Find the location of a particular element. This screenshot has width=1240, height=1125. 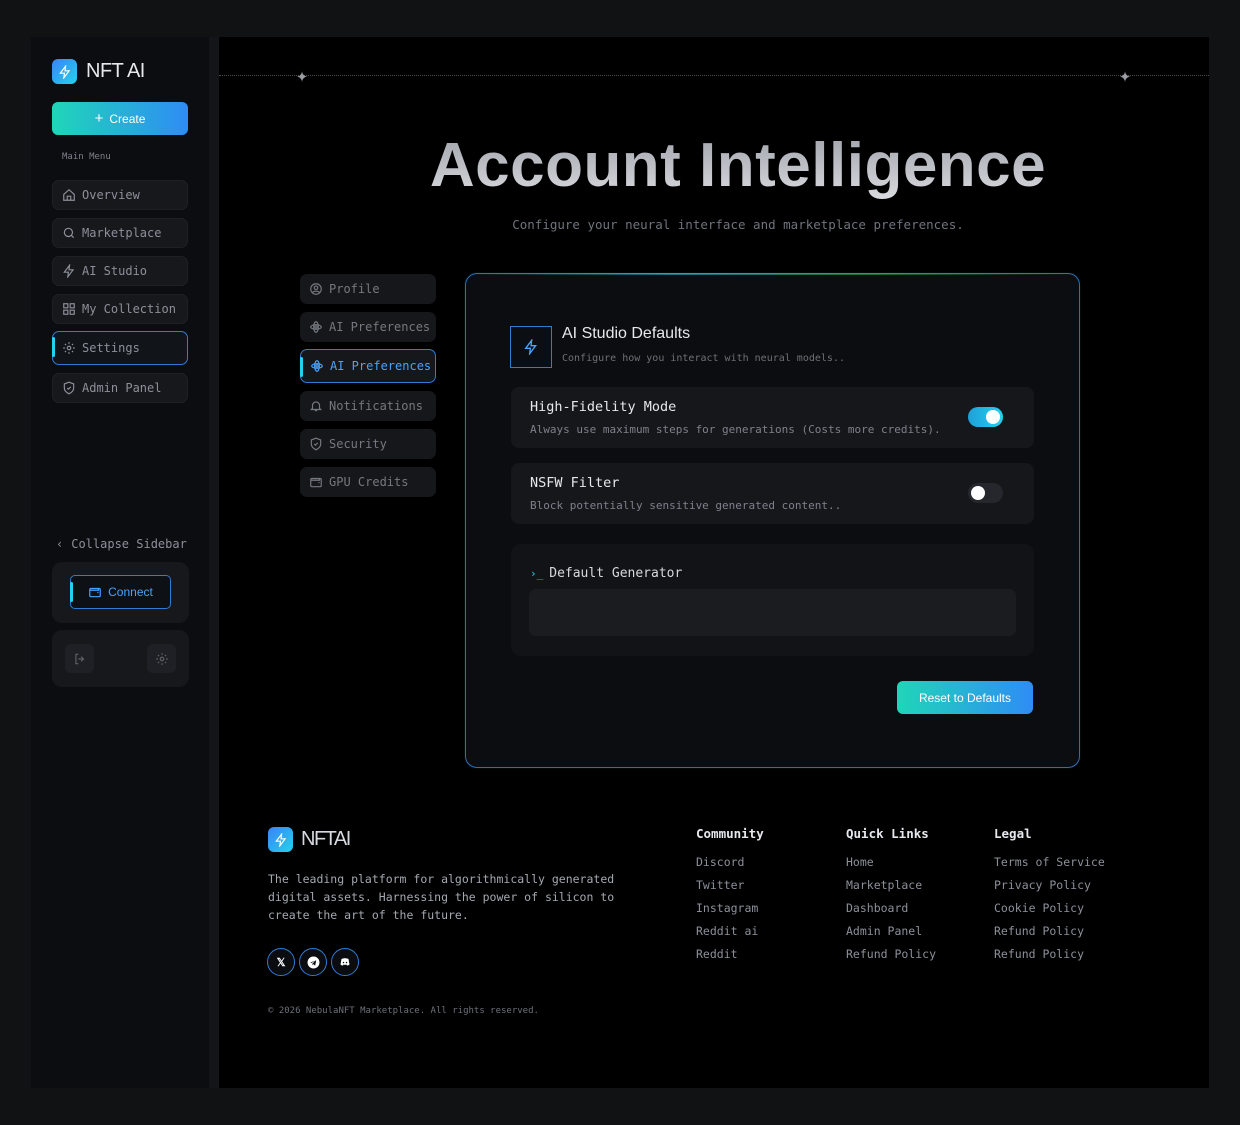

footer-link: Discord is located at coordinates (720, 862).